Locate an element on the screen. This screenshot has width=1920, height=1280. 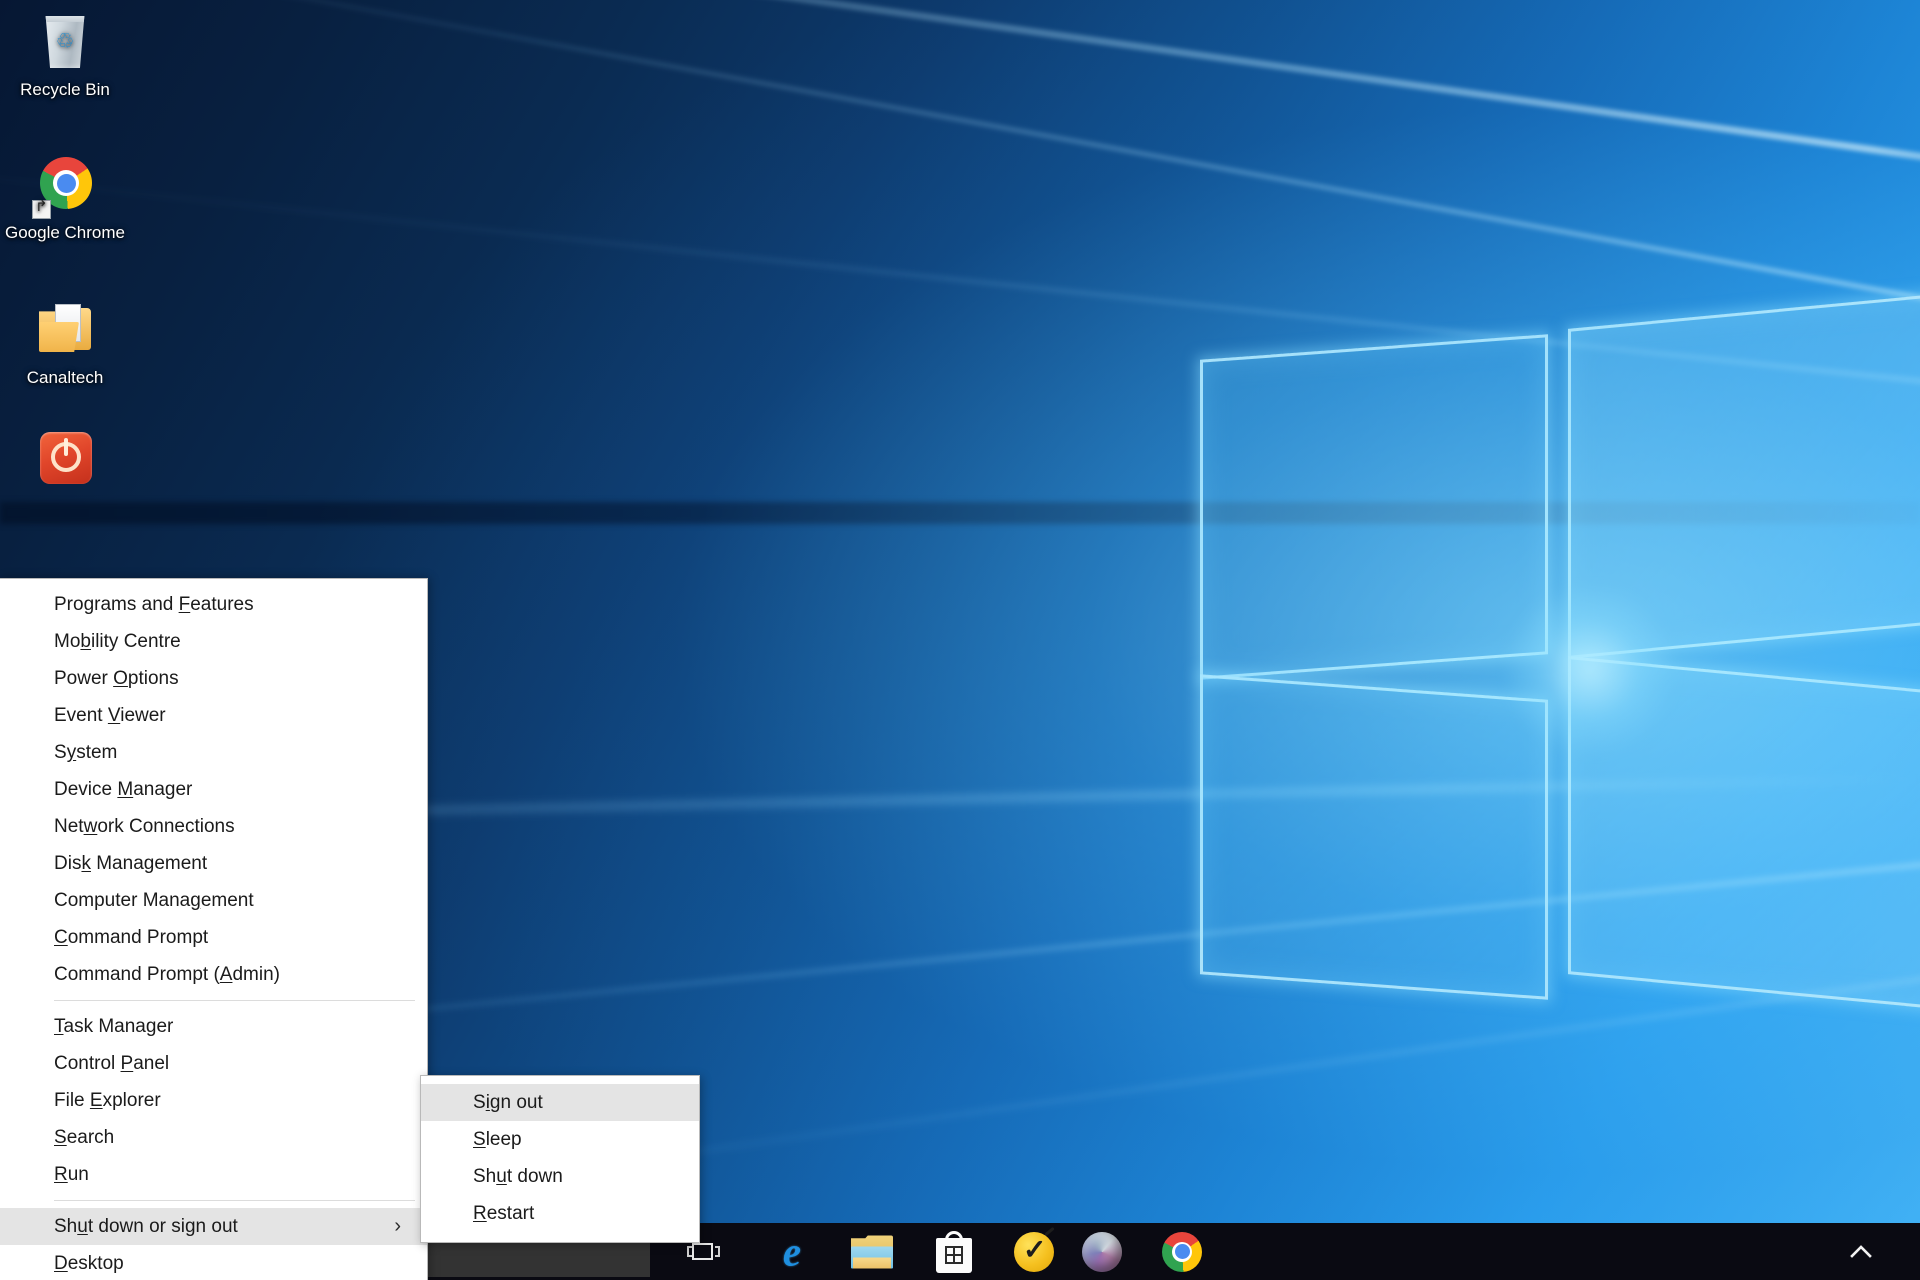
shutdown-submenu: Sign out Sleep Shut down Restart is located at coordinates (560, 1159).